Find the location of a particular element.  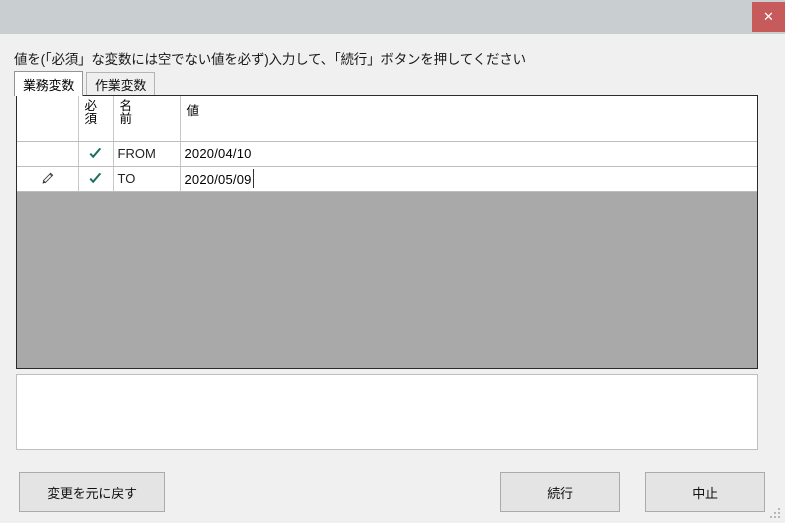

tab-work-variables: 作業変数 is located at coordinates (121, 83).